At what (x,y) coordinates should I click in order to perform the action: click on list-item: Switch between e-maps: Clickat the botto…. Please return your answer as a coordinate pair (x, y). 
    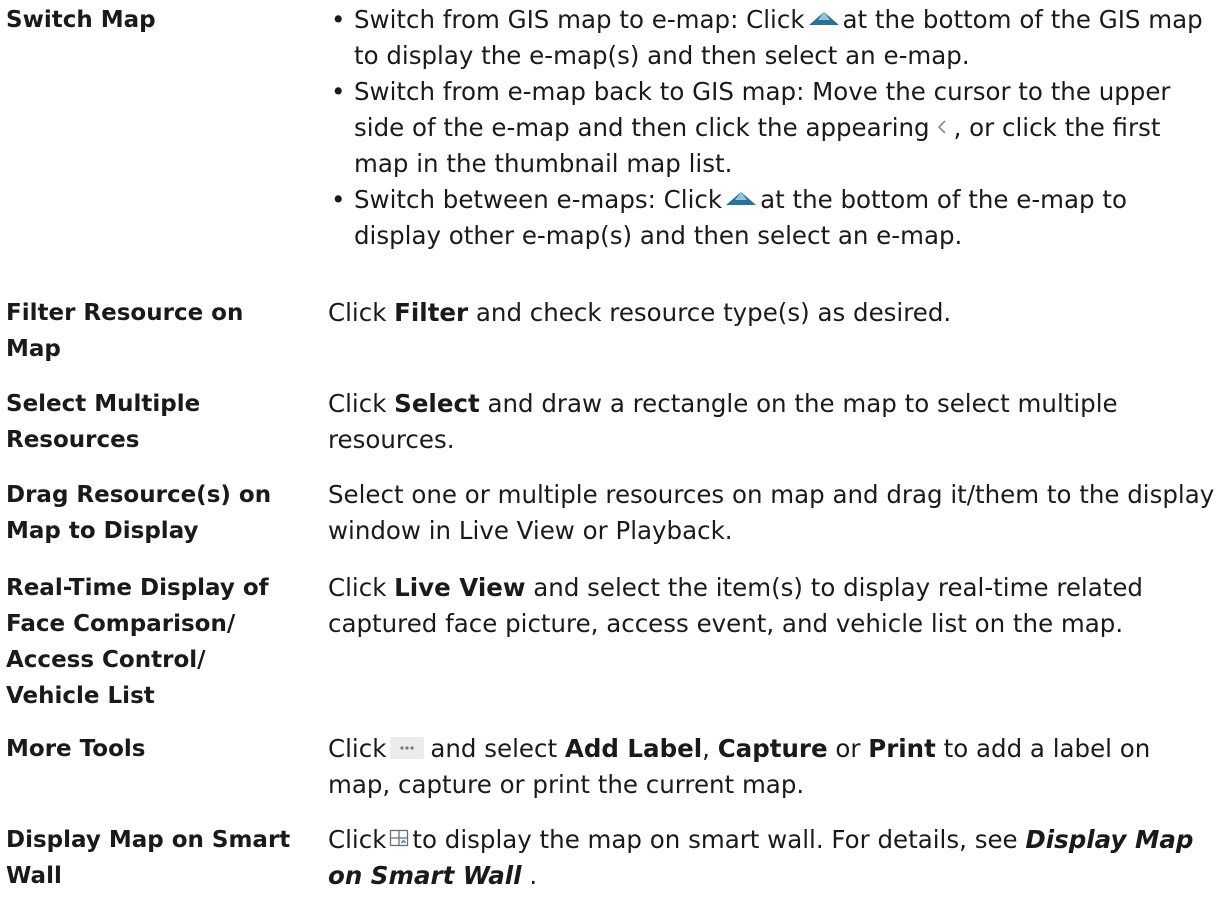
    Looking at the image, I should click on (772, 218).